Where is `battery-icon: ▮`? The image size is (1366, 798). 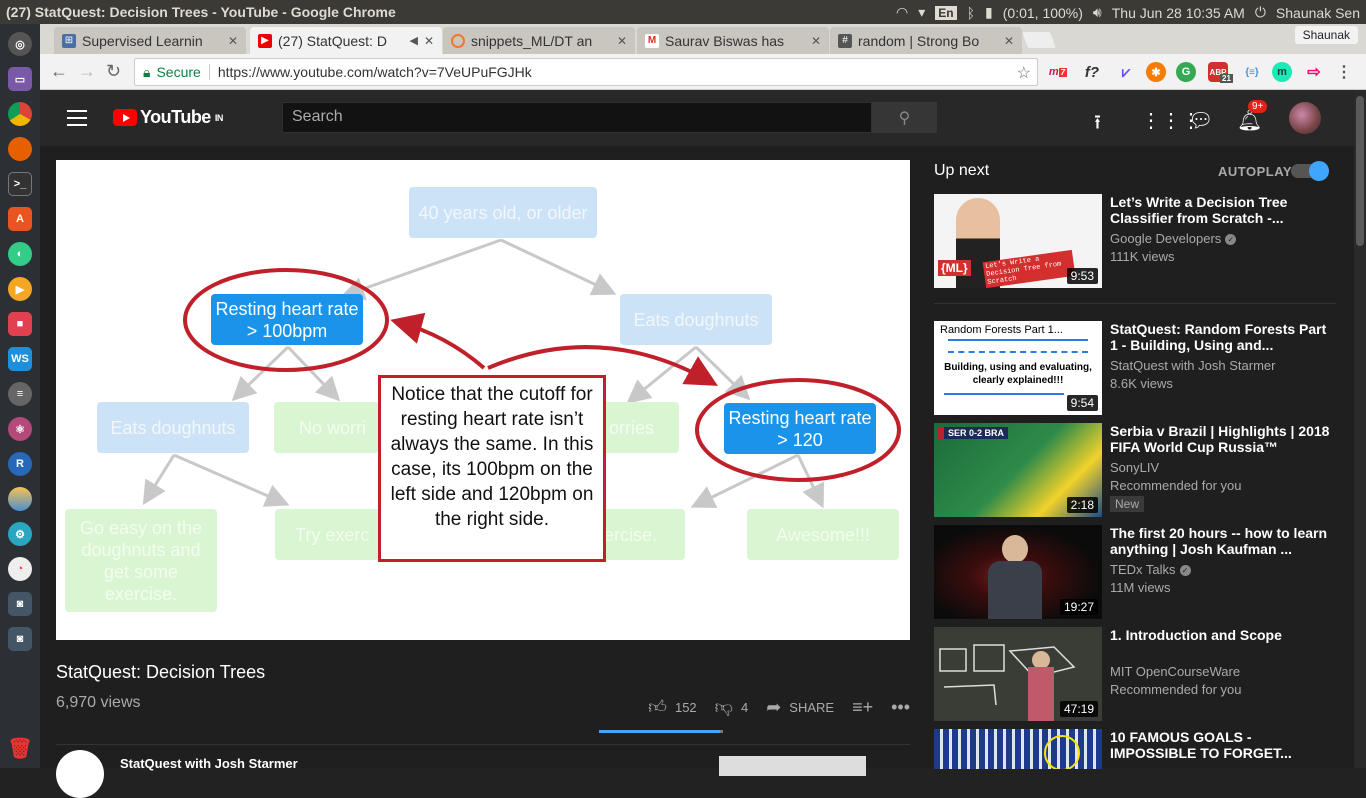 battery-icon: ▮ is located at coordinates (989, 12).